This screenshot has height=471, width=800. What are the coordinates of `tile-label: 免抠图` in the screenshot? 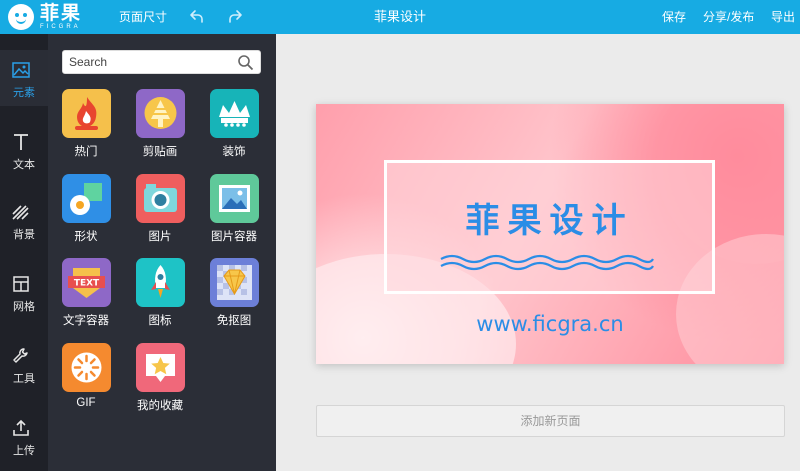 It's located at (234, 321).